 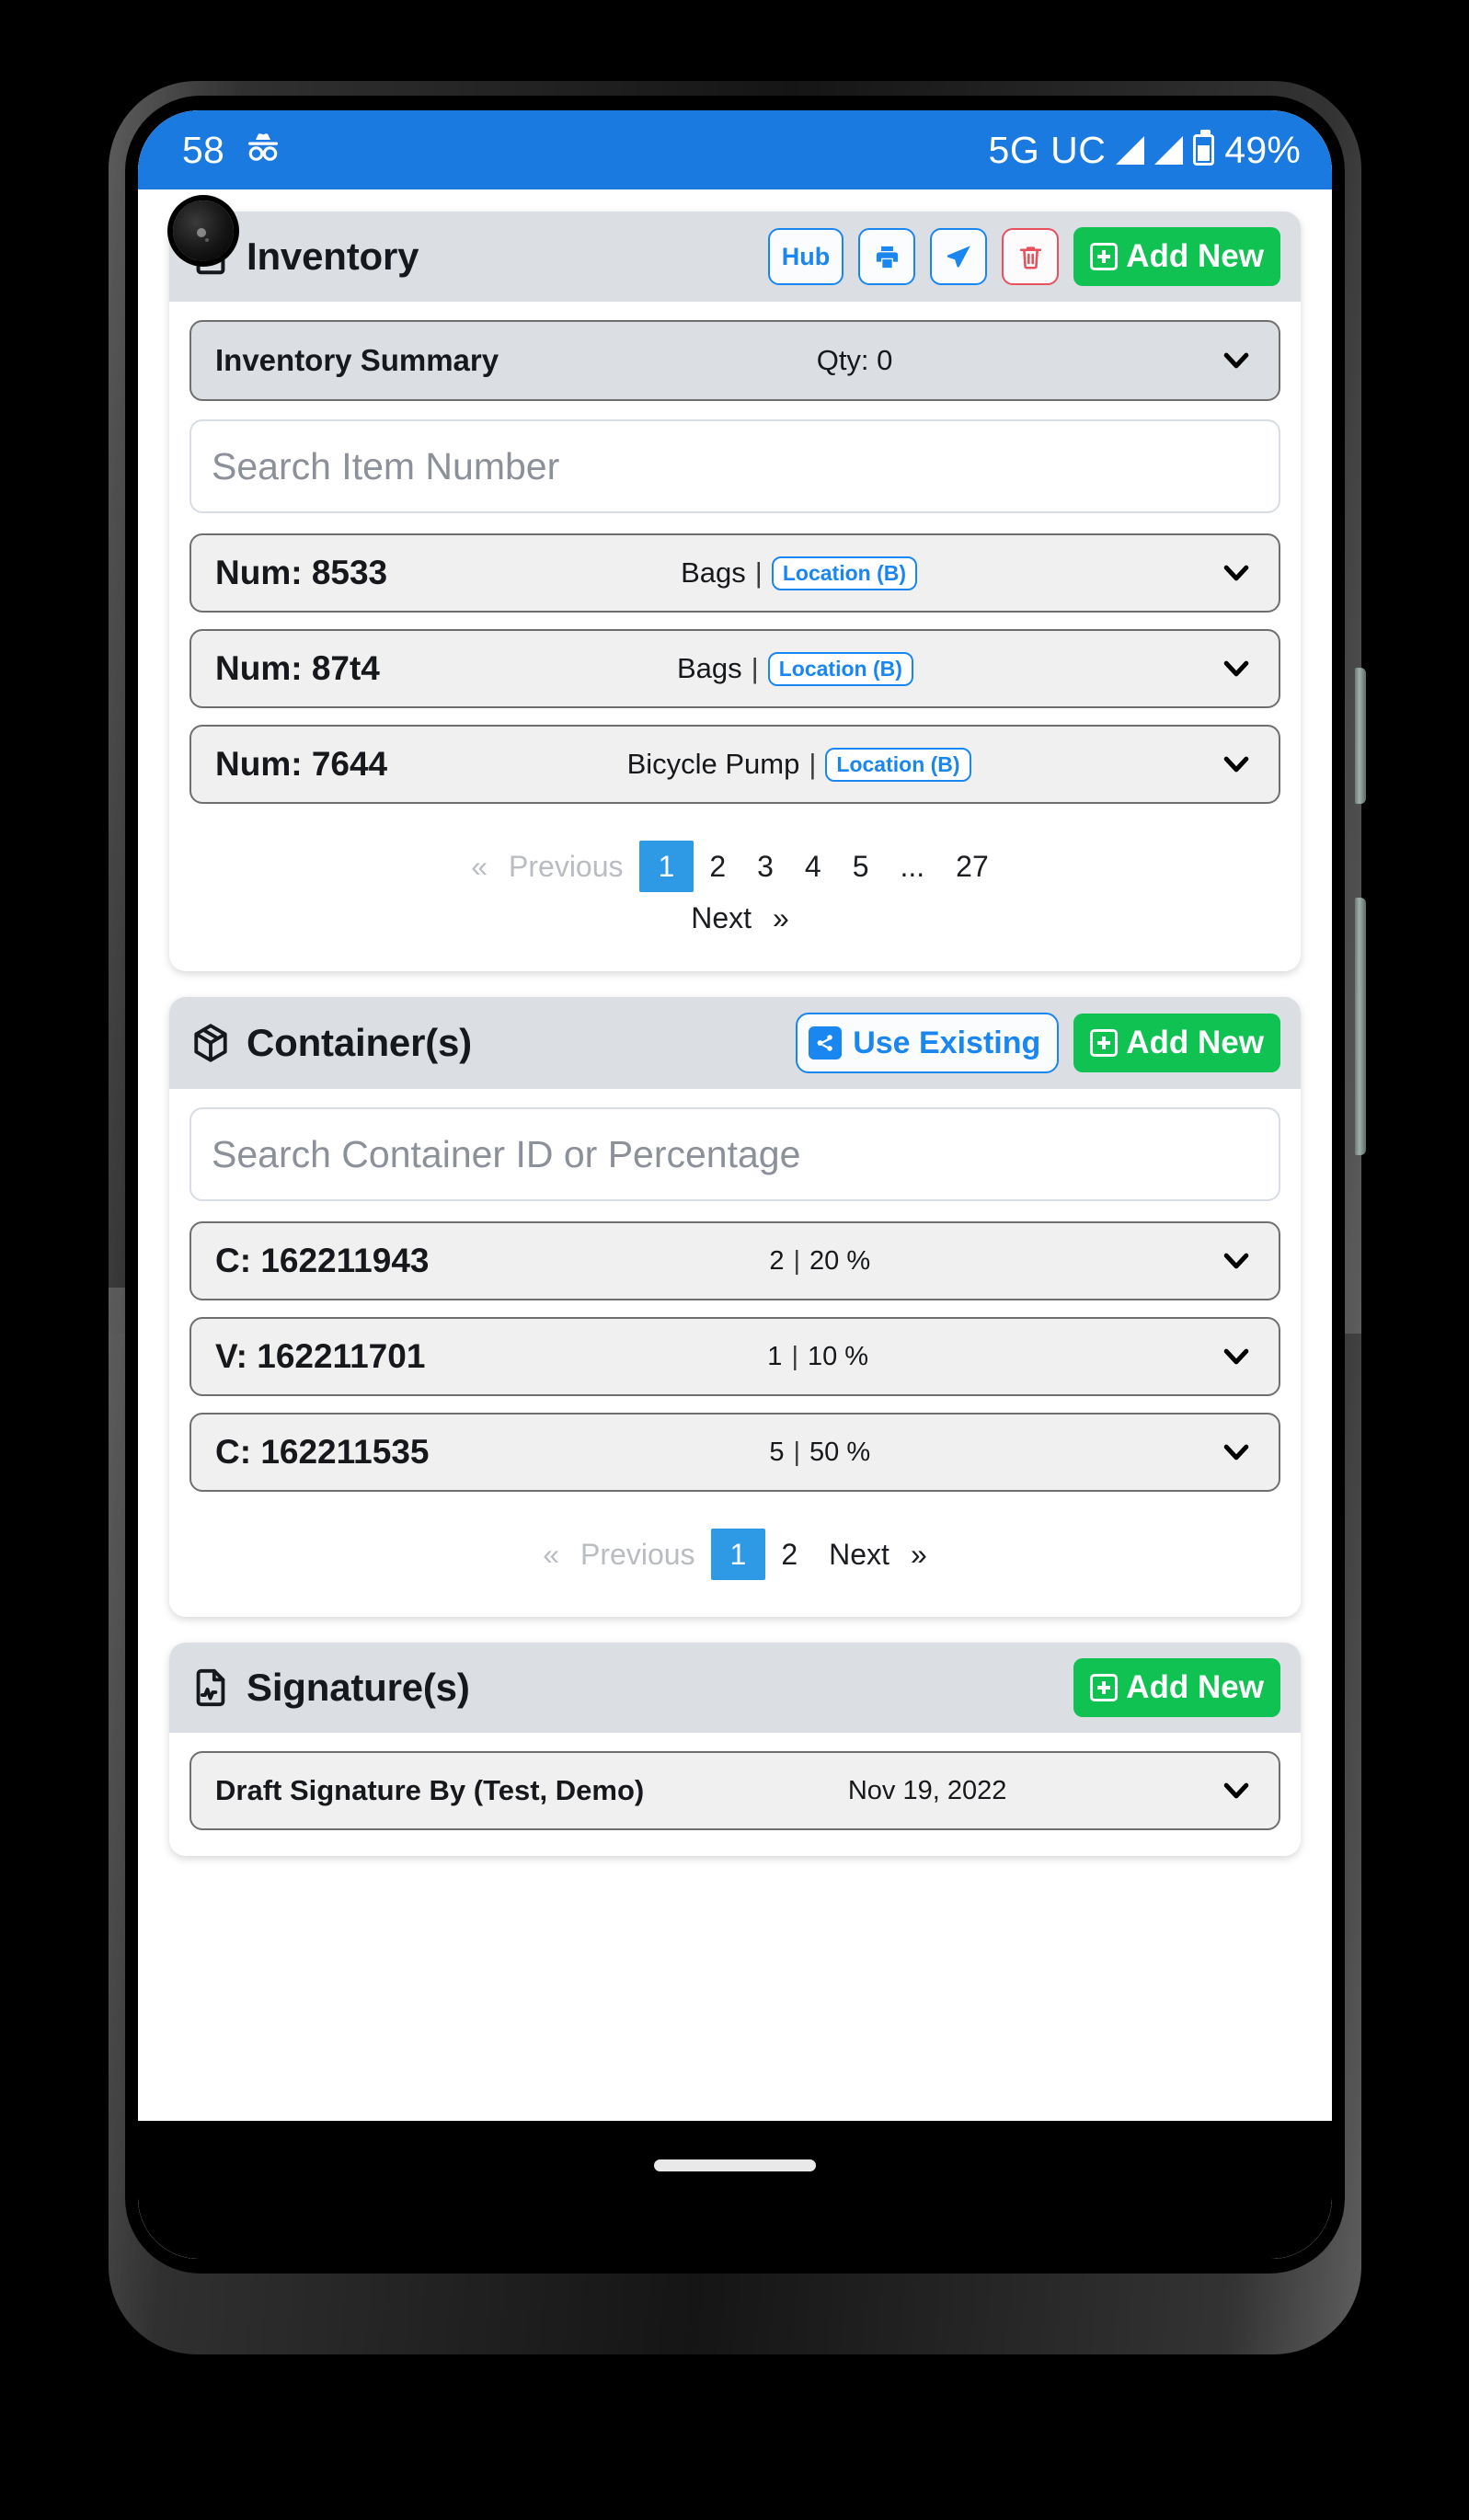 What do you see at coordinates (204, 230) in the screenshot?
I see `front-camera` at bounding box center [204, 230].